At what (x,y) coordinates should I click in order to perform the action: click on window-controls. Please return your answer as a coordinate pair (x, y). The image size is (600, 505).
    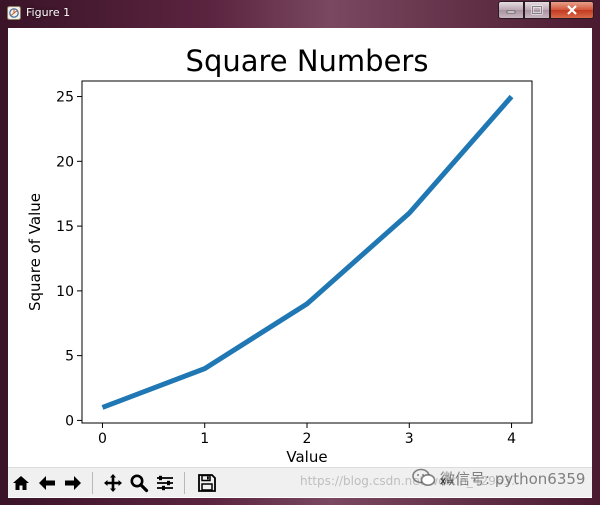
    Looking at the image, I should click on (546, 10).